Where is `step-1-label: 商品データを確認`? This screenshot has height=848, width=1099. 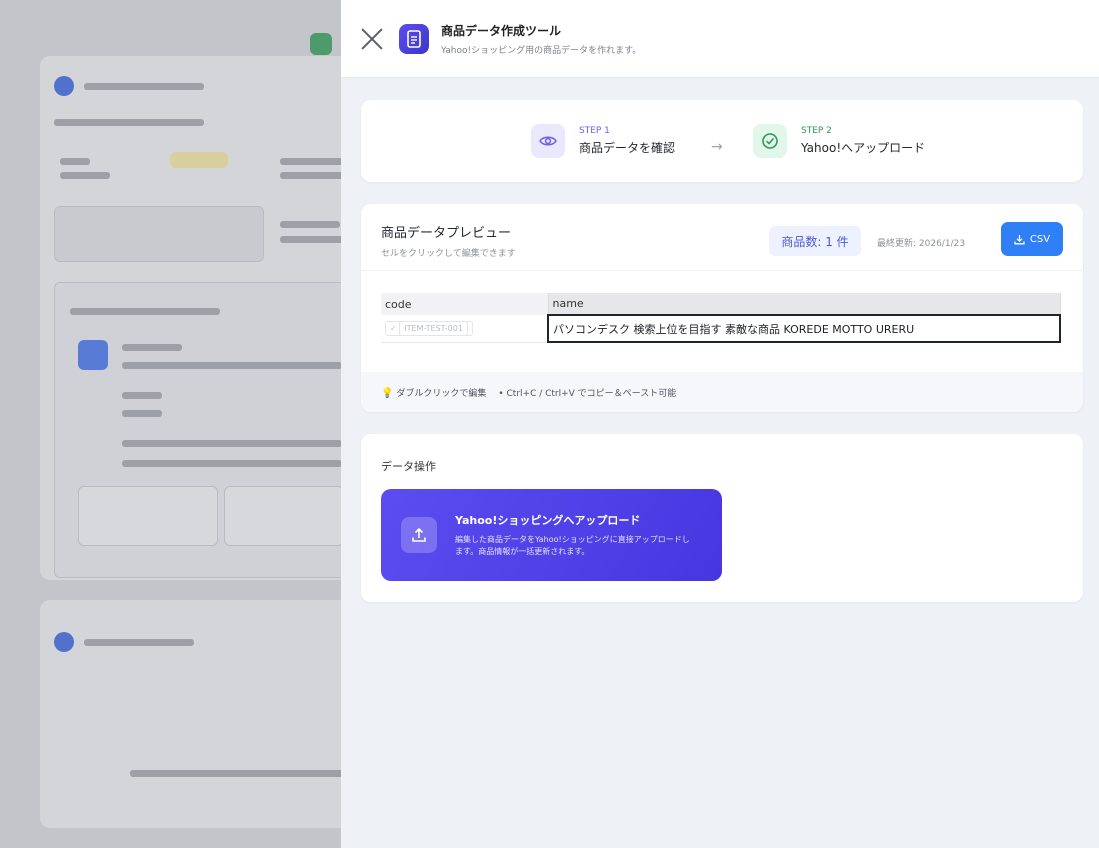
step-1-label: 商品データを確認 is located at coordinates (627, 148).